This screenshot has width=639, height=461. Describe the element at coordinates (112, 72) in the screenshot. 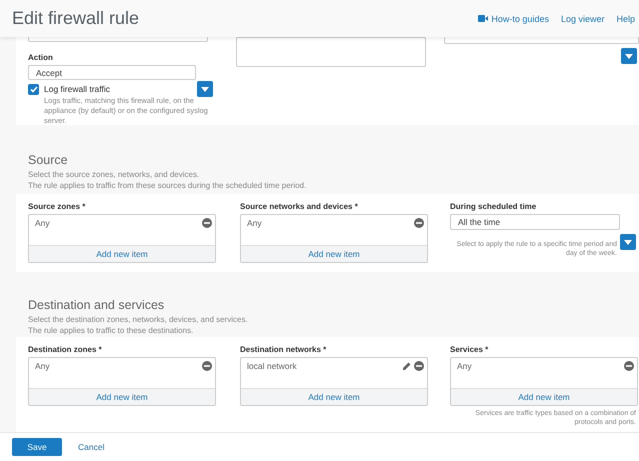

I see `action-select: Accept` at that location.